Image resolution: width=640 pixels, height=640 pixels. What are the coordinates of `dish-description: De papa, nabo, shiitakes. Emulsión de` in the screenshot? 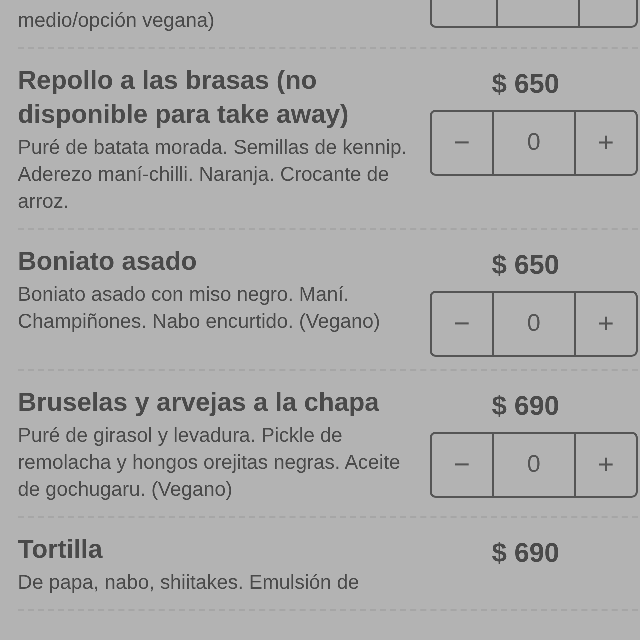 It's located at (189, 583).